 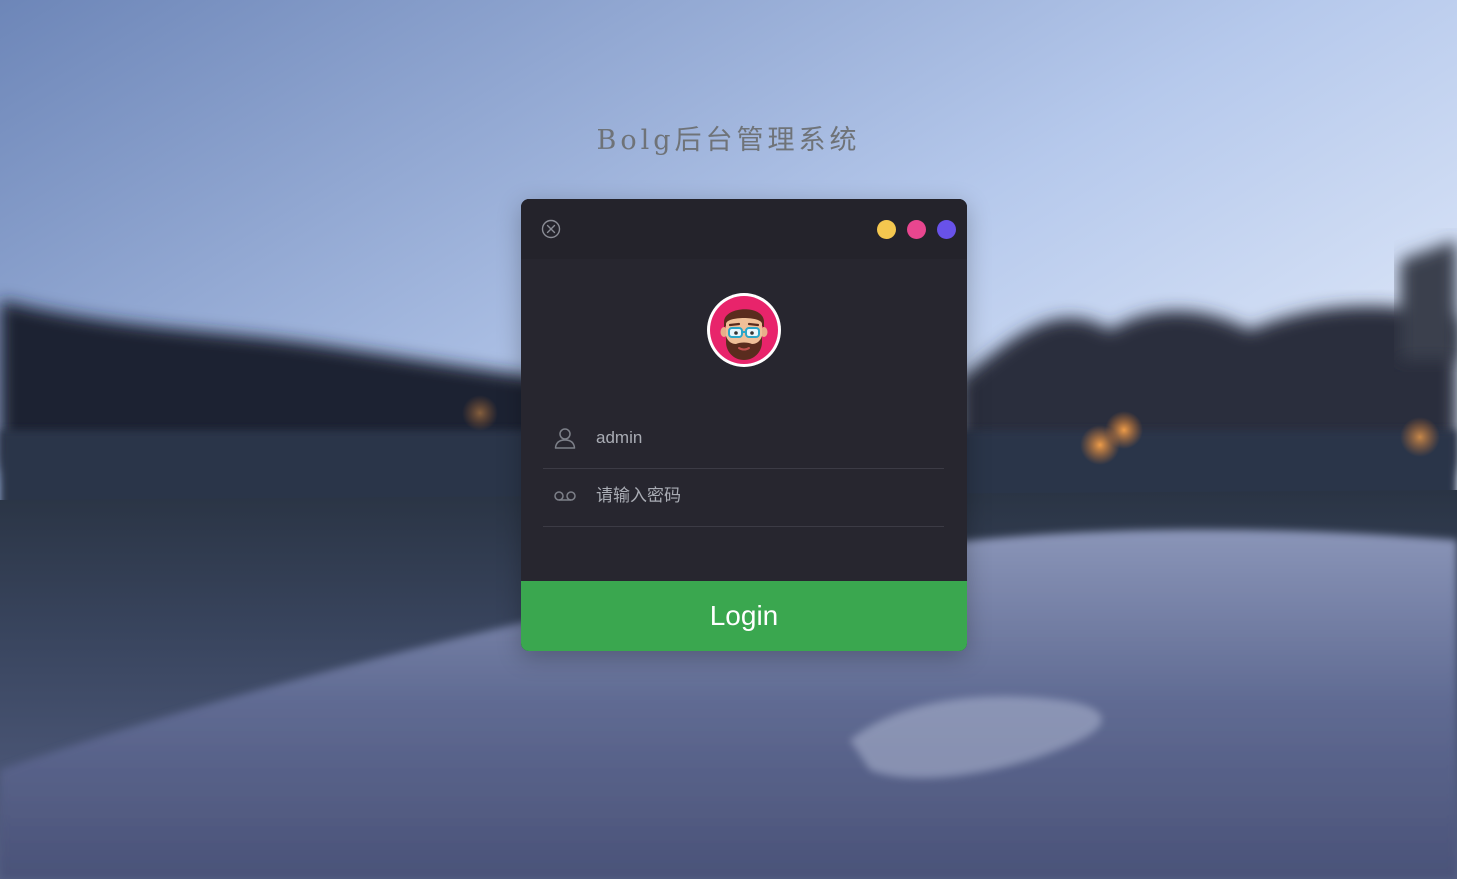 What do you see at coordinates (886, 229) in the screenshot?
I see `window-dot-yellow` at bounding box center [886, 229].